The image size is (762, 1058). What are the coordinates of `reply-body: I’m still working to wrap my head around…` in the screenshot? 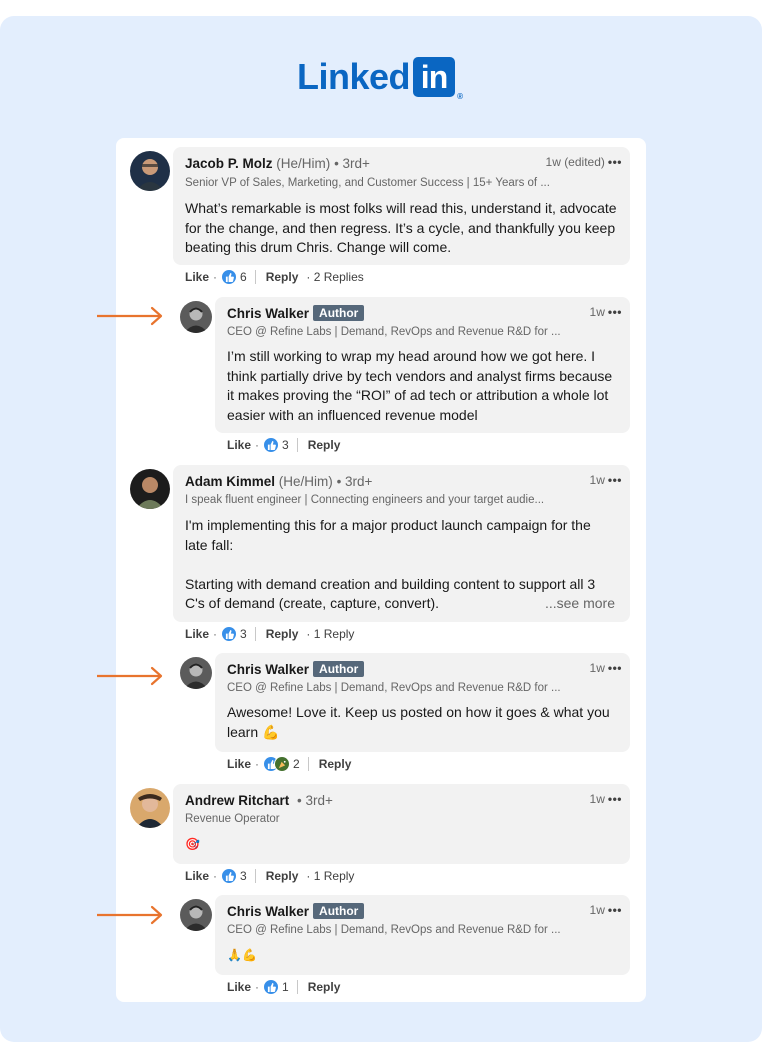 It's located at (427, 386).